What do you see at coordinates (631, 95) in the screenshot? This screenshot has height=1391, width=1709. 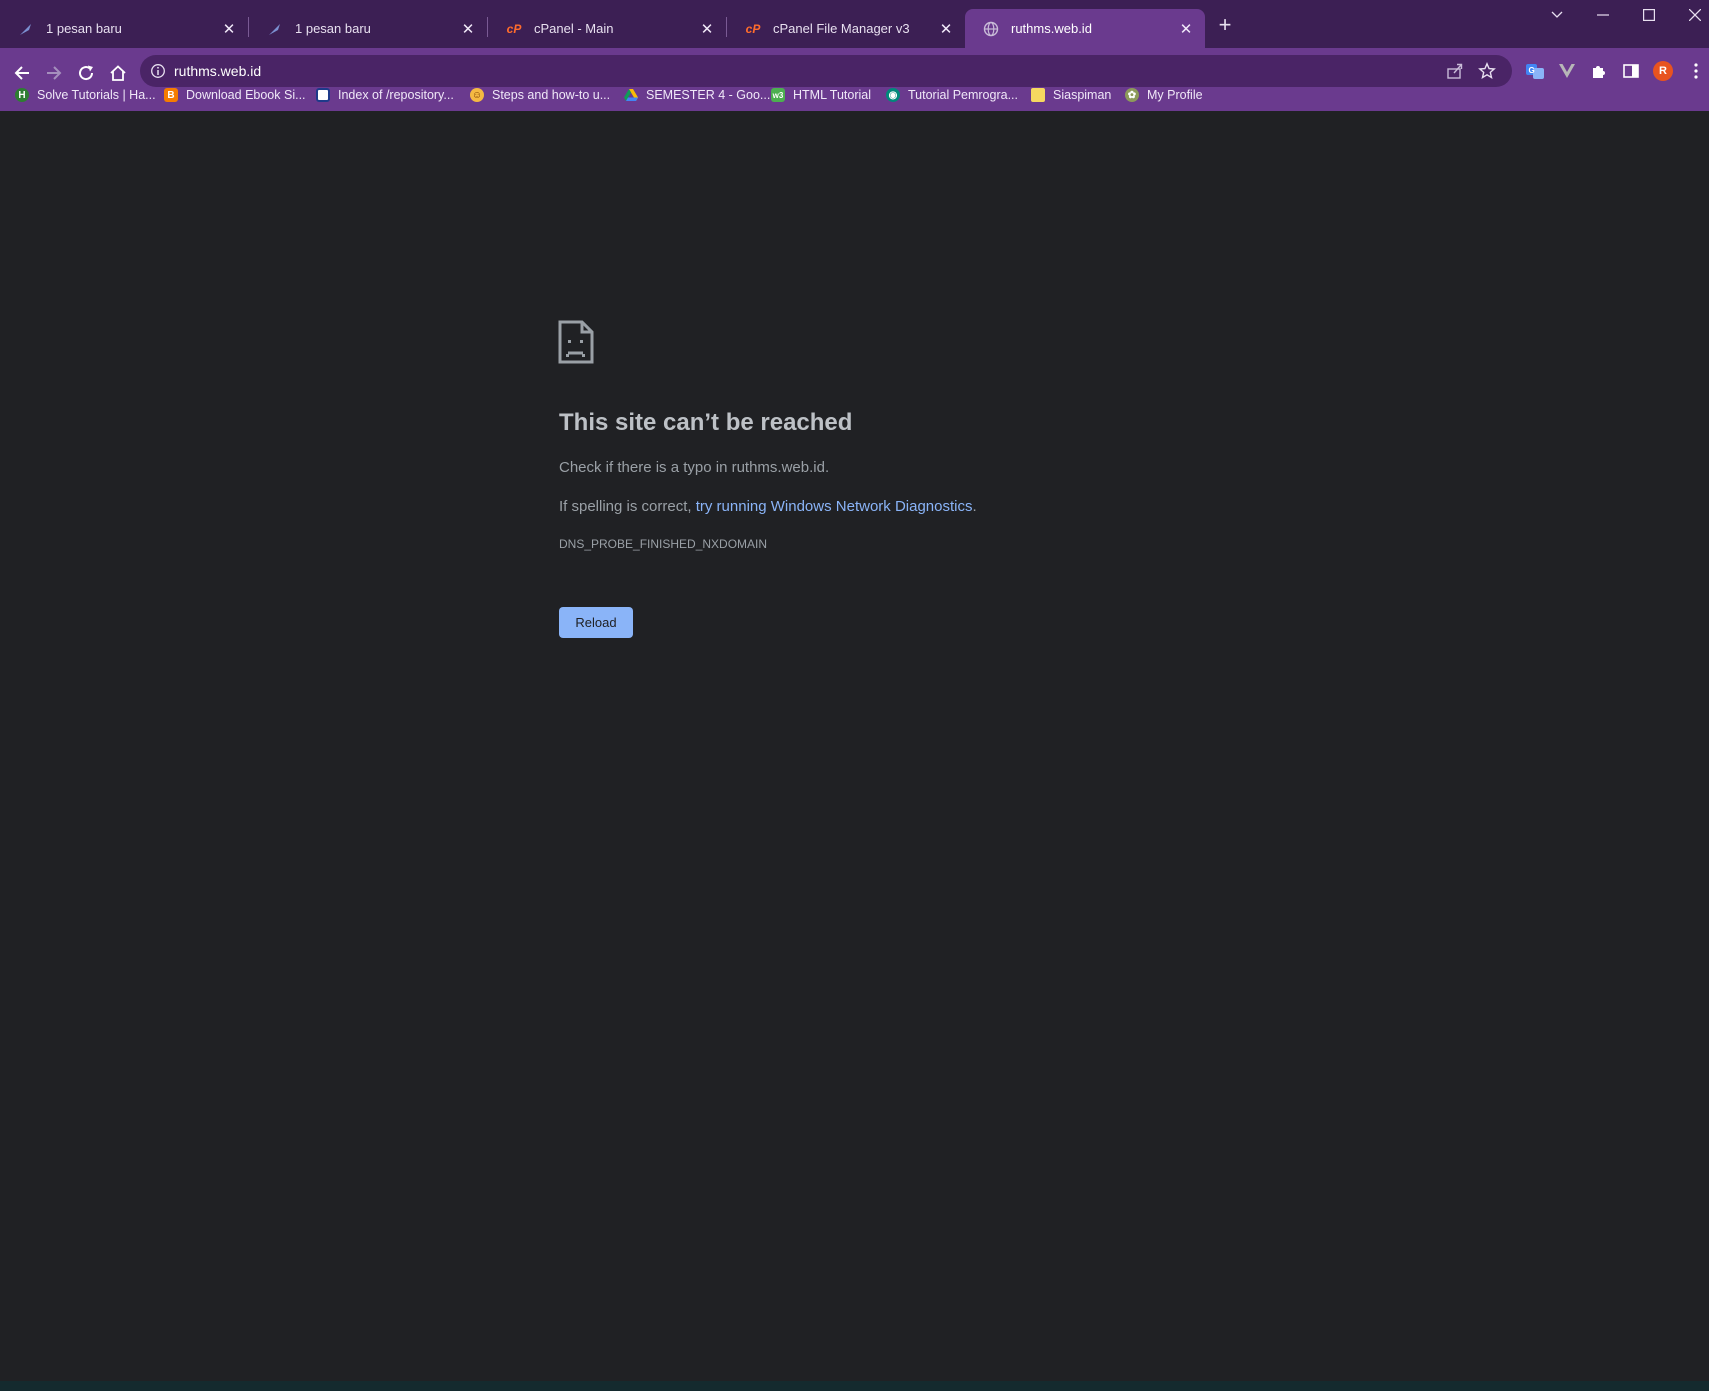 I see `drive-icon` at bounding box center [631, 95].